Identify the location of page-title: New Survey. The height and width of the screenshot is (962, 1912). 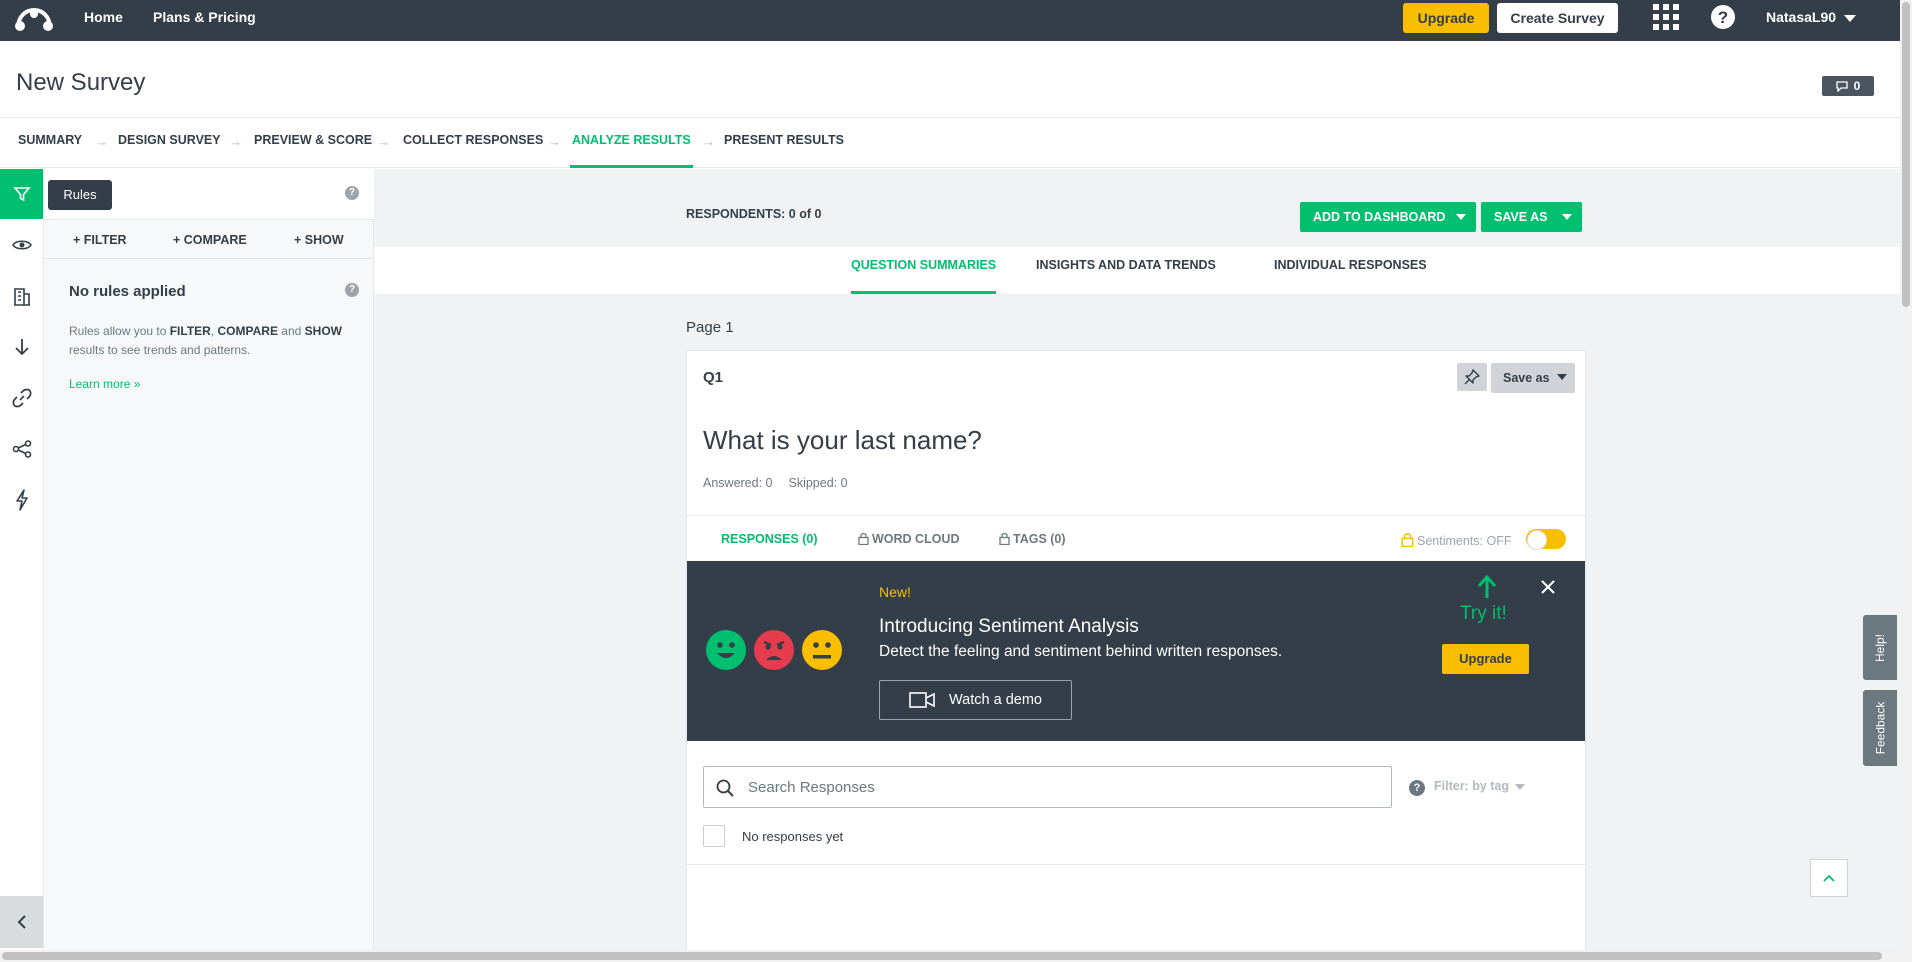
(81, 82).